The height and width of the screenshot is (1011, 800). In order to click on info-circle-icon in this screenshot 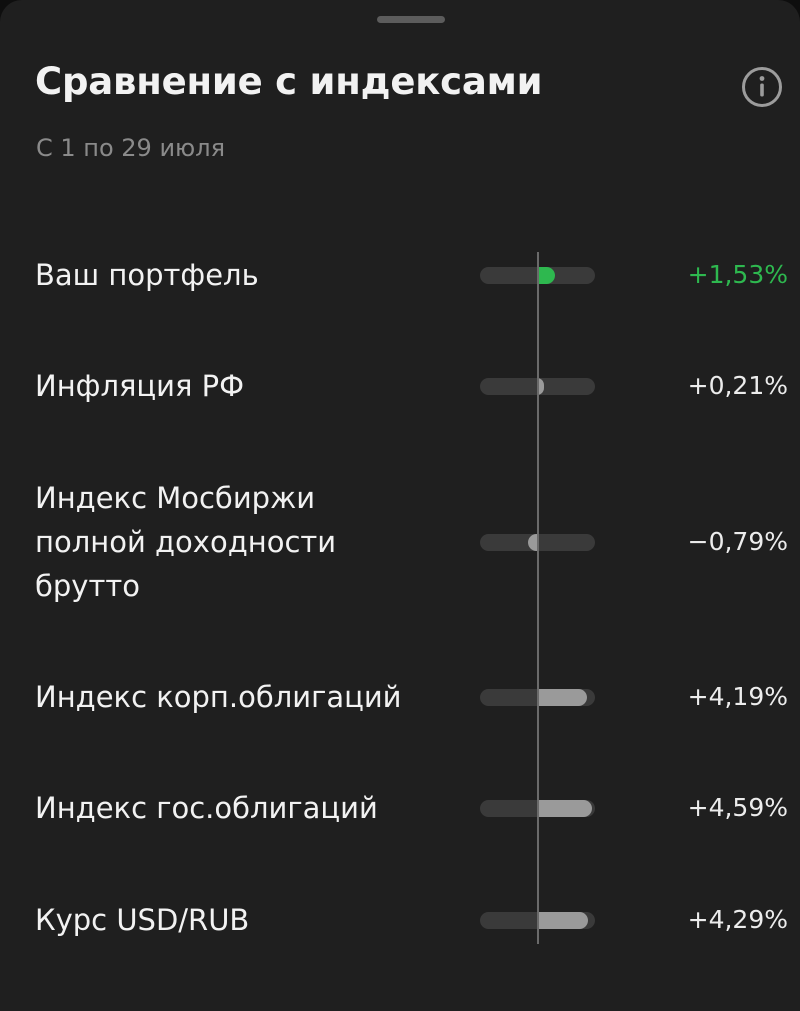, I will do `click(762, 87)`.